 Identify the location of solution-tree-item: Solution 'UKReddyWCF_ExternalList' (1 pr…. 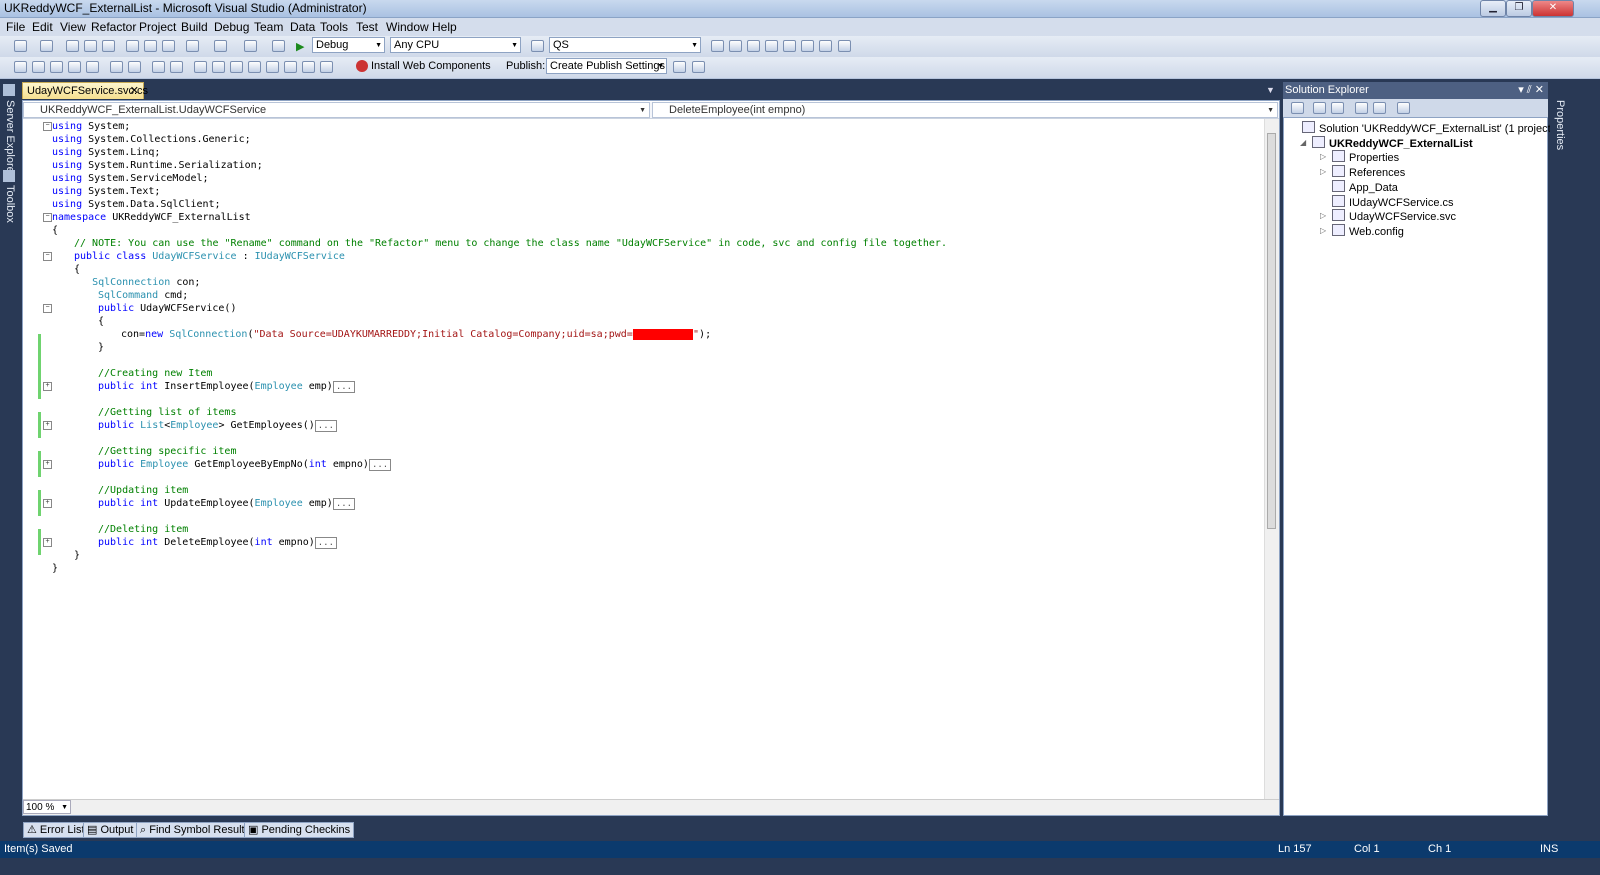
(1428, 128).